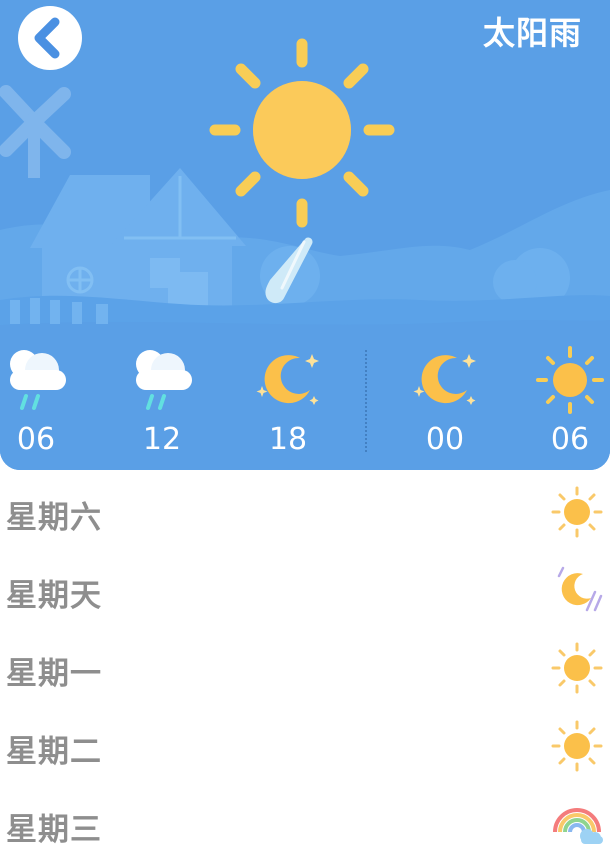  Describe the element at coordinates (289, 270) in the screenshot. I see `raindrop-icon` at that location.